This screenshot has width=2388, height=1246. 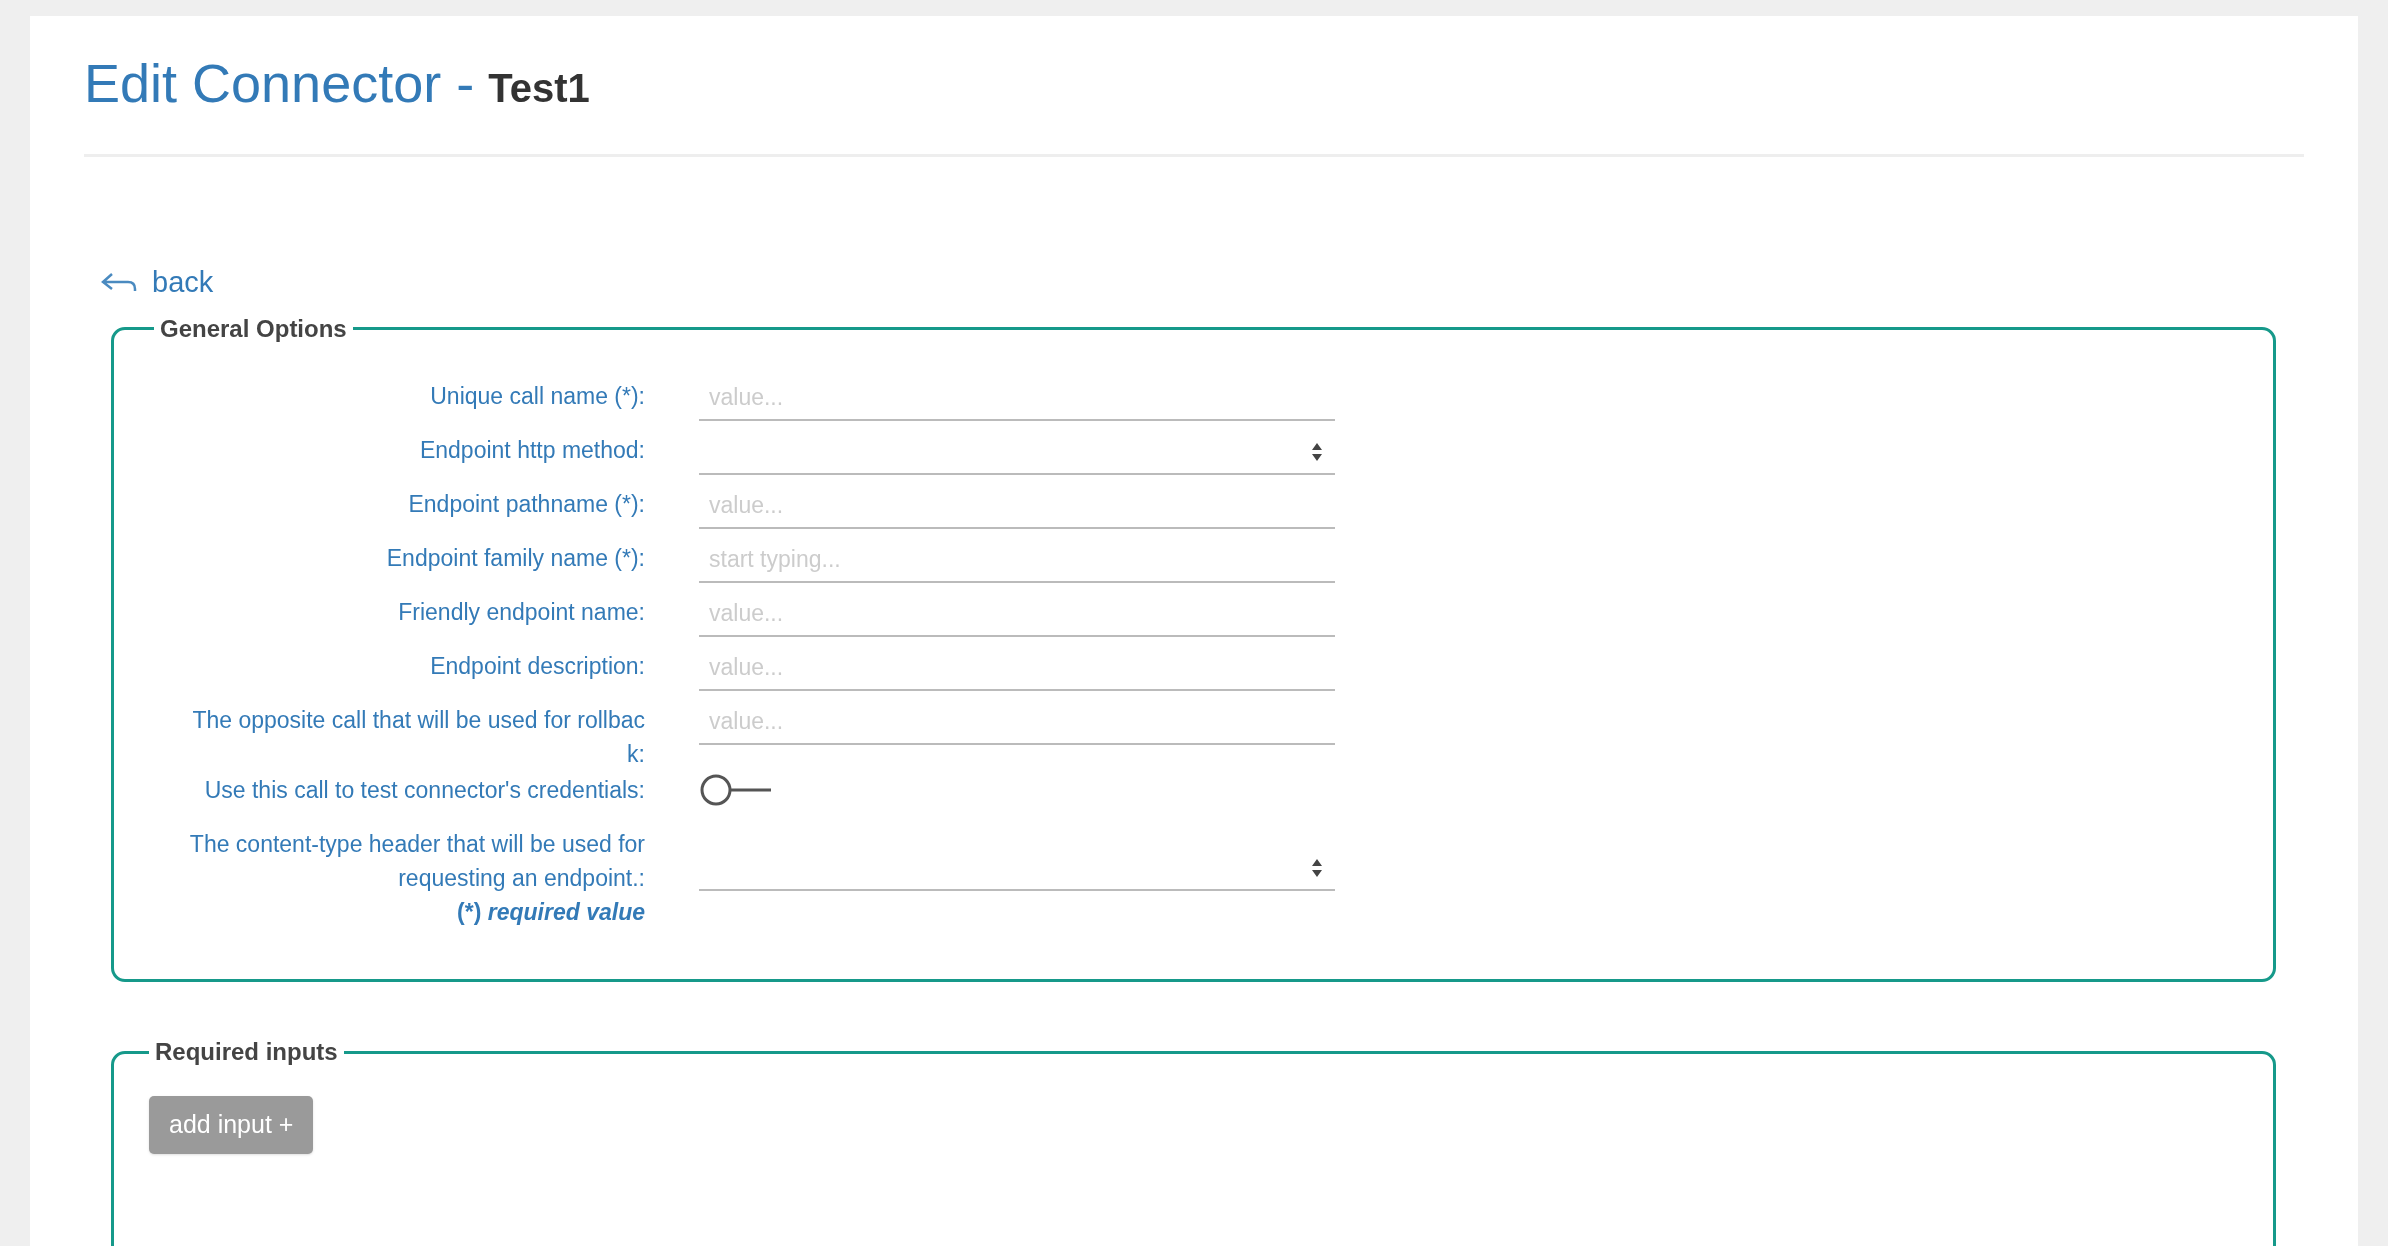 What do you see at coordinates (246, 1052) in the screenshot?
I see `section-legend: Required inputs` at bounding box center [246, 1052].